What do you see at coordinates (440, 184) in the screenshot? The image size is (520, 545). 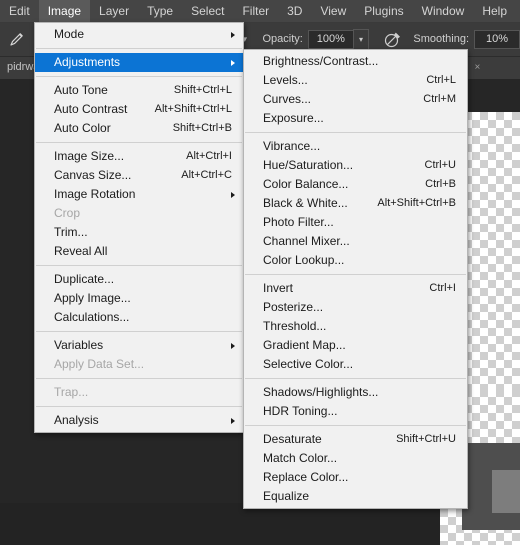 I see `menu-item-shortcut: Ctrl+B` at bounding box center [440, 184].